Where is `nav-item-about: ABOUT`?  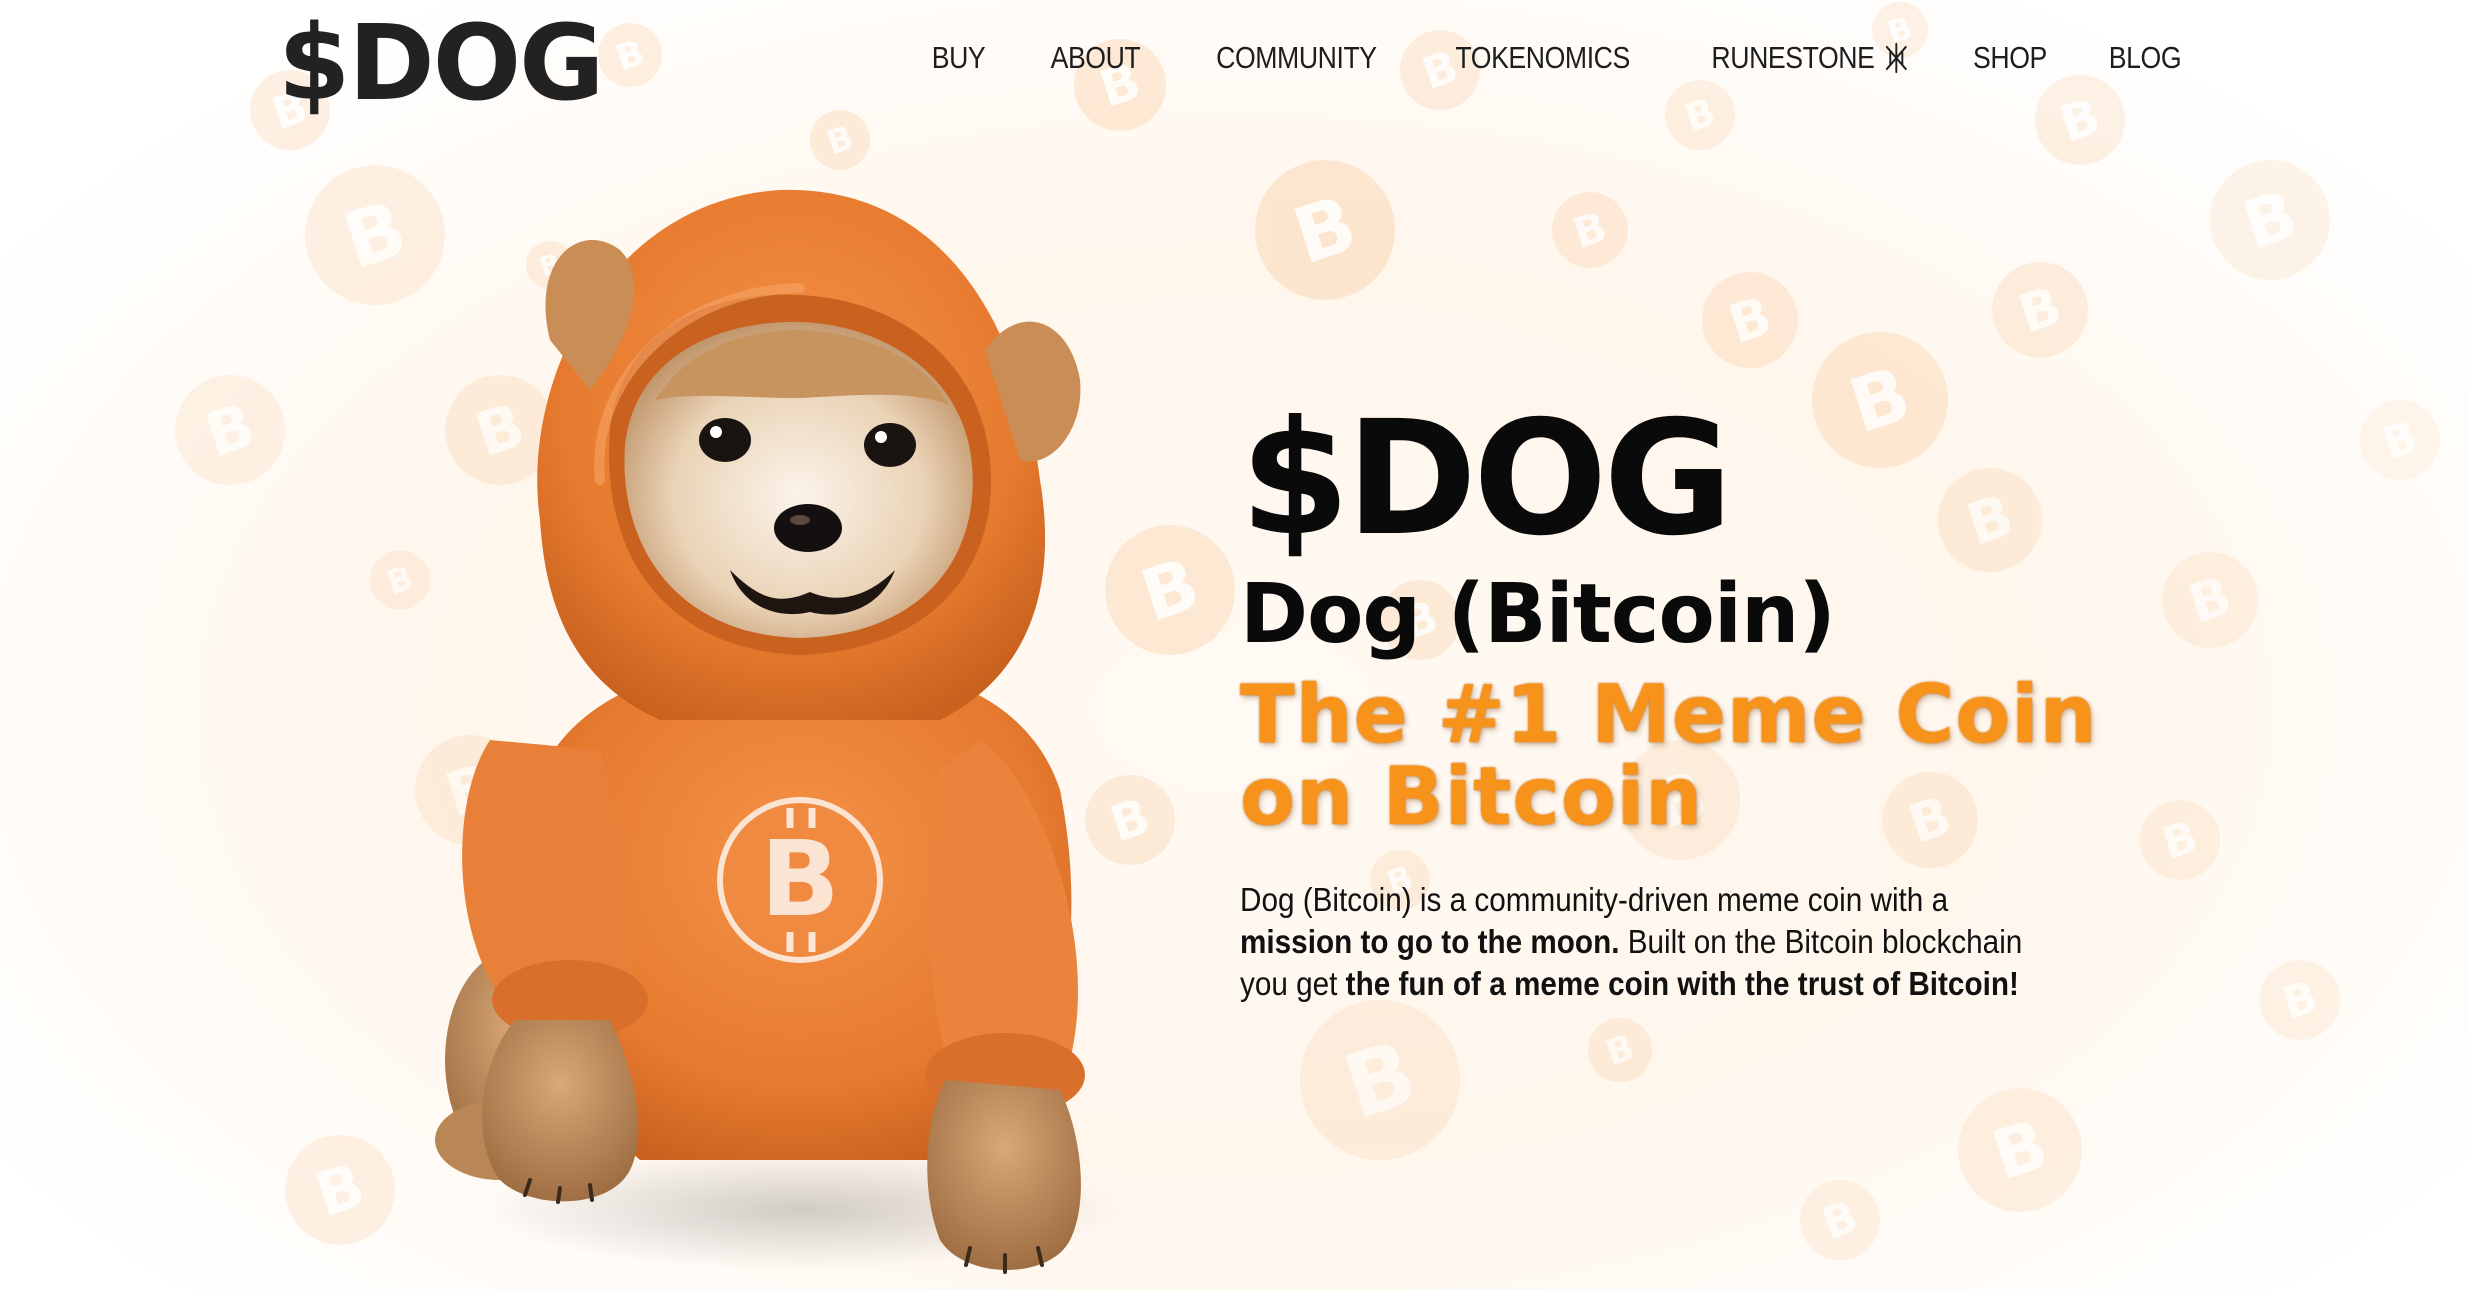 nav-item-about: ABOUT is located at coordinates (1095, 58).